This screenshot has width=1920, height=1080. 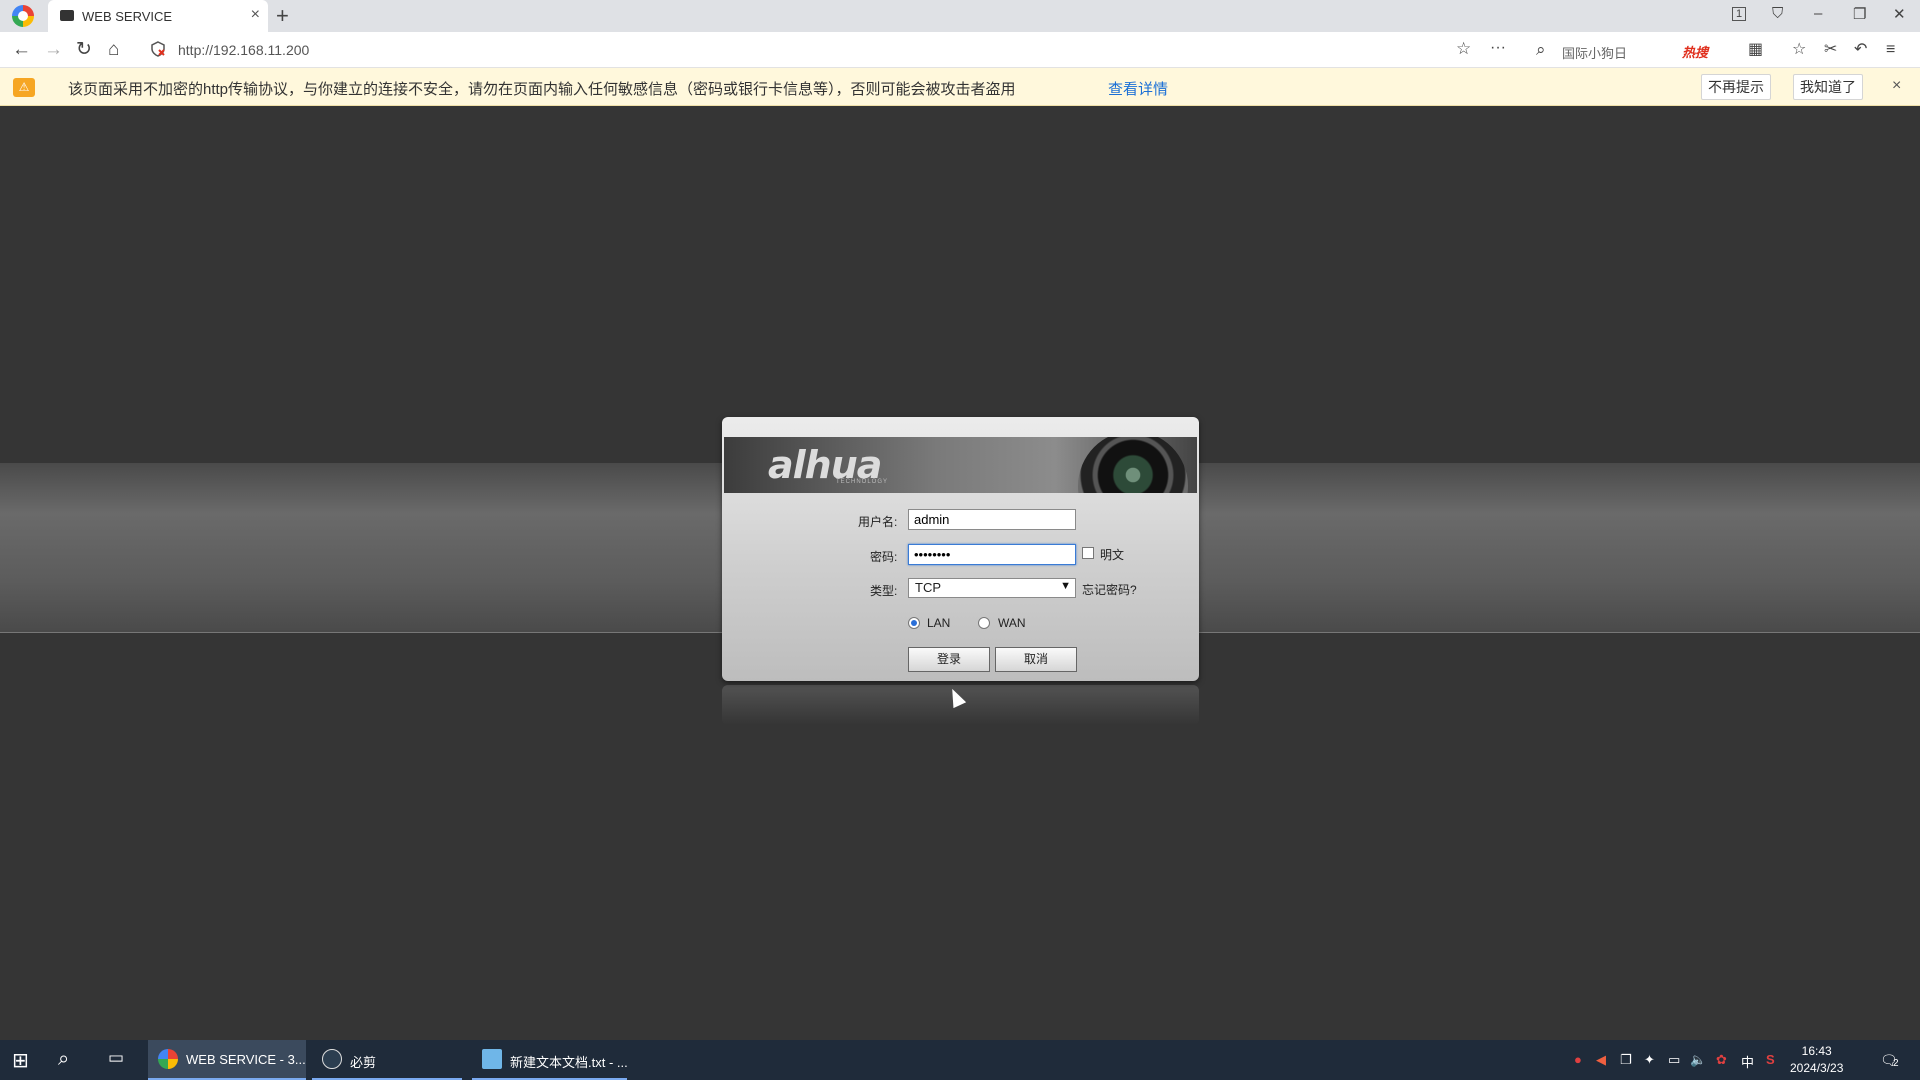 What do you see at coordinates (113, 50) in the screenshot?
I see `home-icon: ⌂` at bounding box center [113, 50].